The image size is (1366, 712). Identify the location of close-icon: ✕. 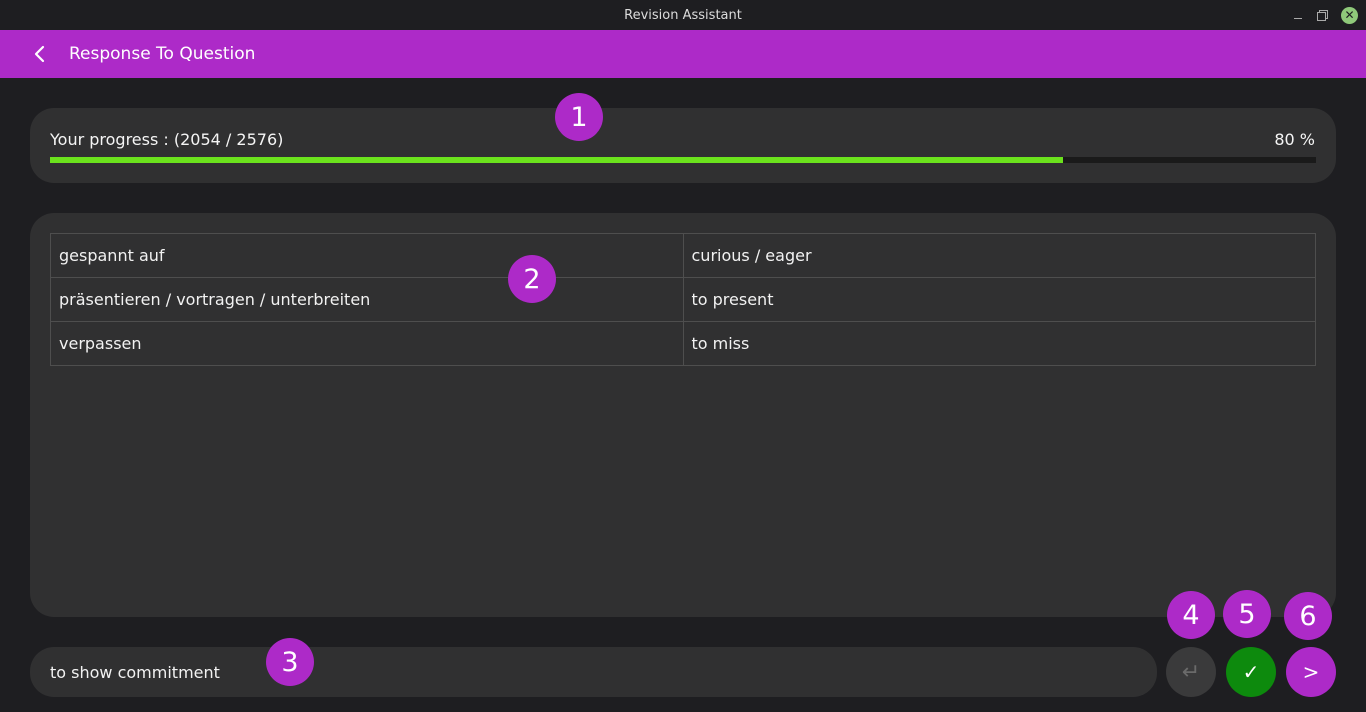
(1349, 15).